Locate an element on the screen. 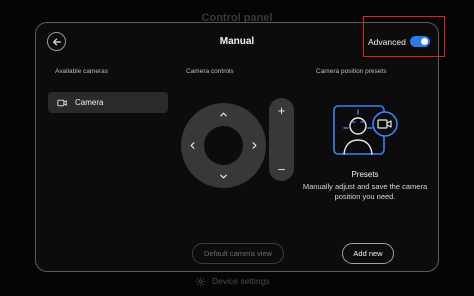 This screenshot has height=296, width=474. chevron-down-icon is located at coordinates (223, 176).